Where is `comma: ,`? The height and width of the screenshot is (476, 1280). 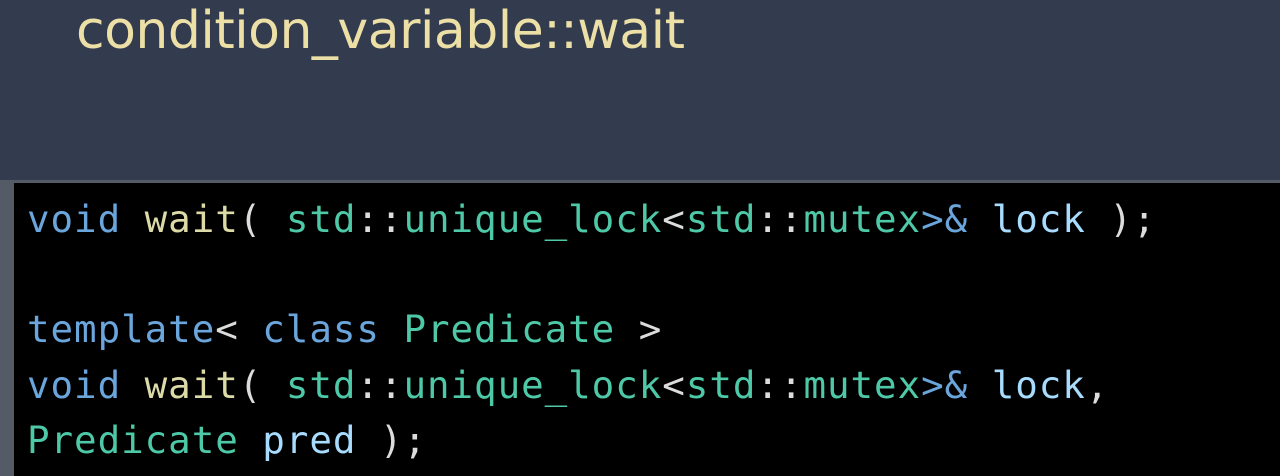 comma: , is located at coordinates (1097, 385).